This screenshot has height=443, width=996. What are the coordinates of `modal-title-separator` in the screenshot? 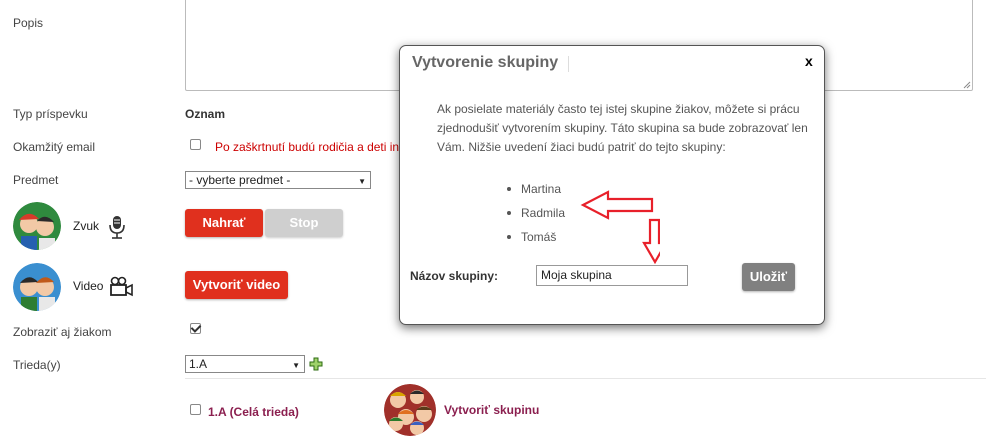 It's located at (568, 64).